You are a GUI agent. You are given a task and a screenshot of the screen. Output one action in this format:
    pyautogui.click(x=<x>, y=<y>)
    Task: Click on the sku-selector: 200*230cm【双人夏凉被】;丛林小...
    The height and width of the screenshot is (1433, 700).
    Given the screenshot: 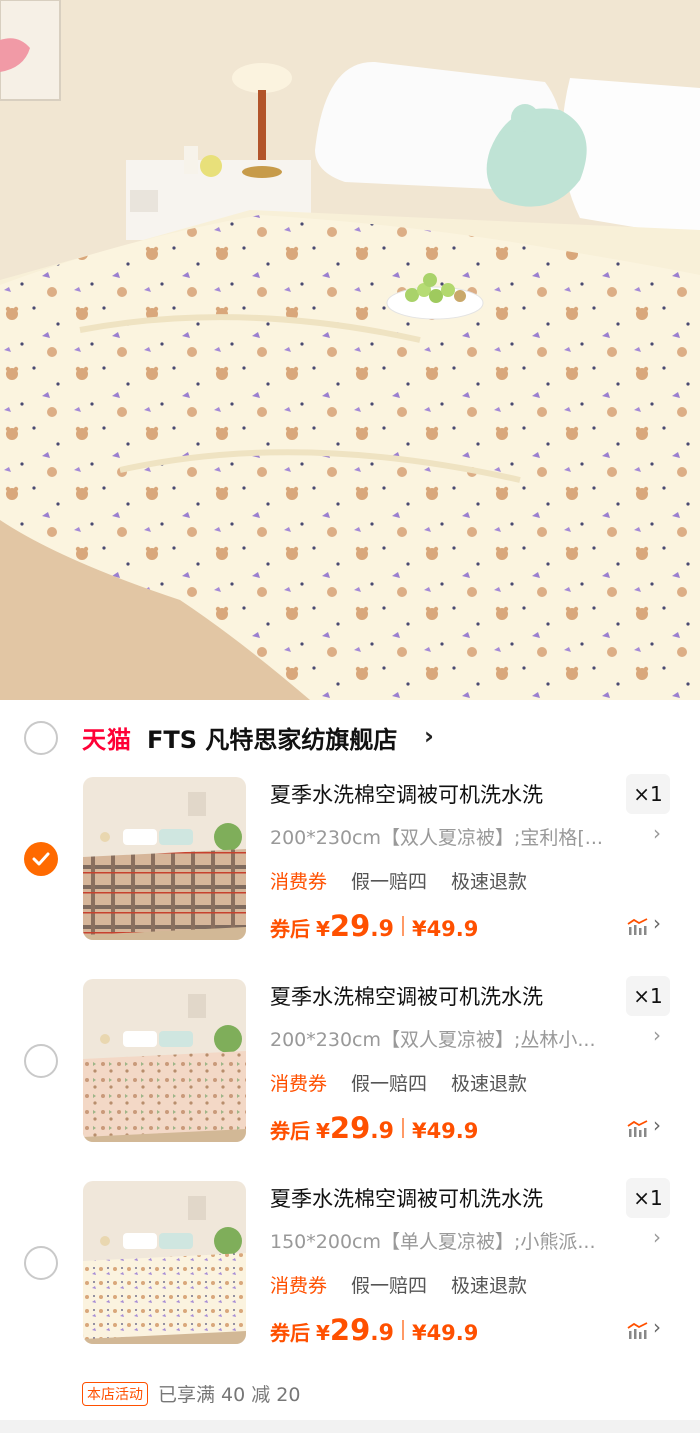 What is the action you would take?
    pyautogui.click(x=451, y=1038)
    